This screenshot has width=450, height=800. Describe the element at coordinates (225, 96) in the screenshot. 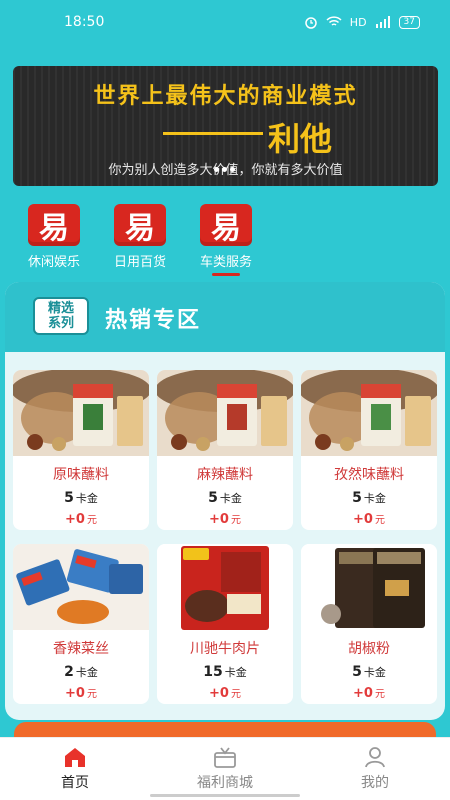

I see `banner-title: 世界上最伟大的商业模式` at that location.